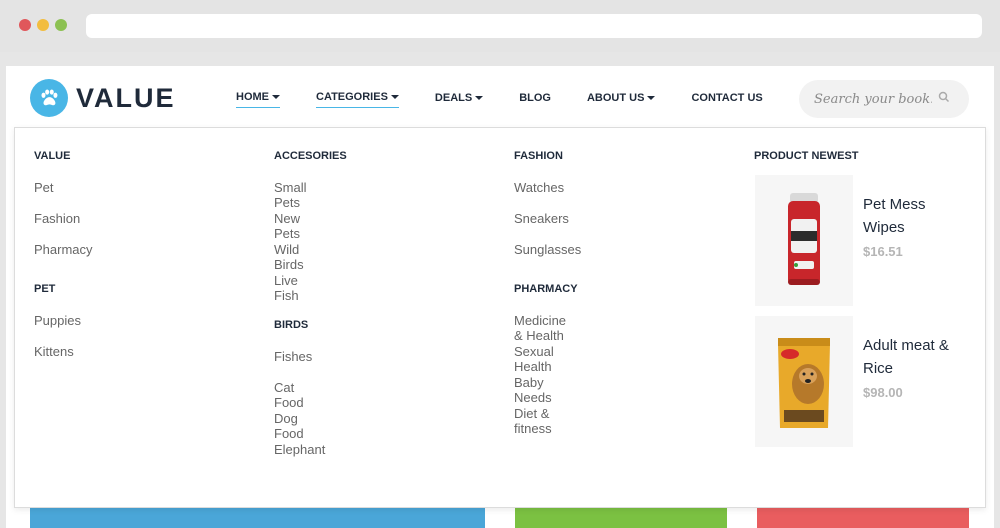  Describe the element at coordinates (621, 517) in the screenshot. I see `hero-banner-green` at that location.